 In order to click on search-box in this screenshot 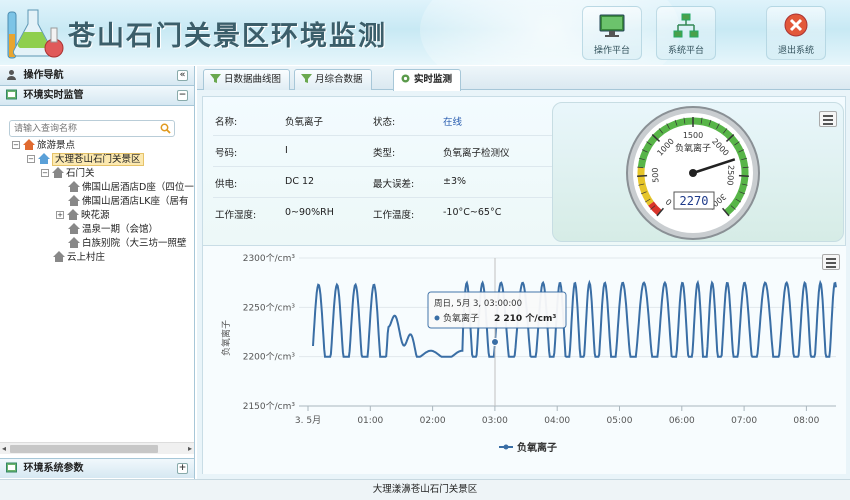, I will do `click(92, 128)`.